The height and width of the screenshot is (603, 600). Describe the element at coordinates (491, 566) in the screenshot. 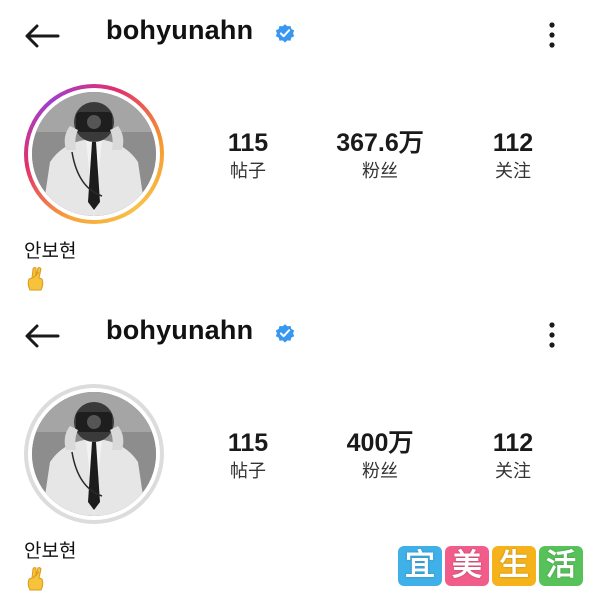

I see `watermark-logo: 宜 美 生 活` at that location.